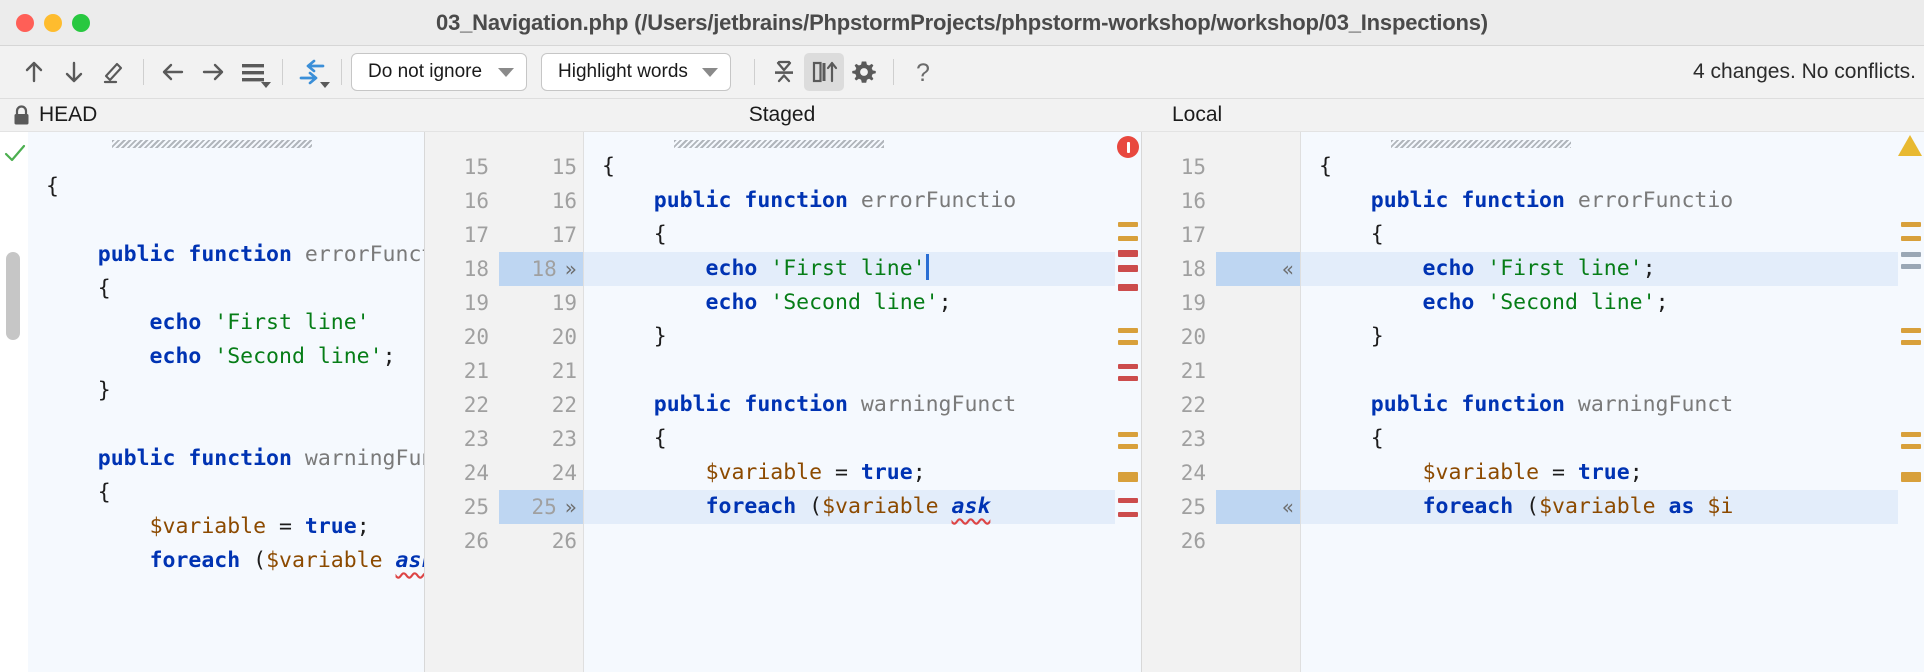 The image size is (1924, 672). What do you see at coordinates (173, 72) in the screenshot?
I see `accept-left-button` at bounding box center [173, 72].